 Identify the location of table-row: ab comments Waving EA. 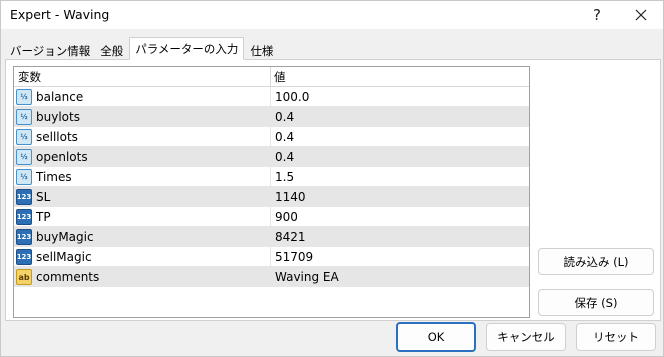
(271, 277).